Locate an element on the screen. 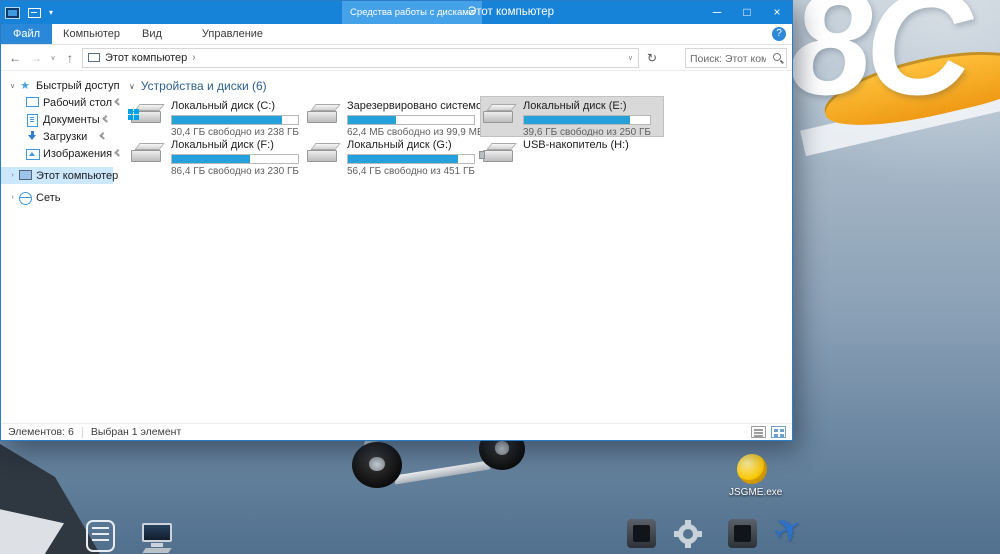 The image size is (1000, 554). sidebar-item-desktop: Рабочий стол is located at coordinates (57, 102).